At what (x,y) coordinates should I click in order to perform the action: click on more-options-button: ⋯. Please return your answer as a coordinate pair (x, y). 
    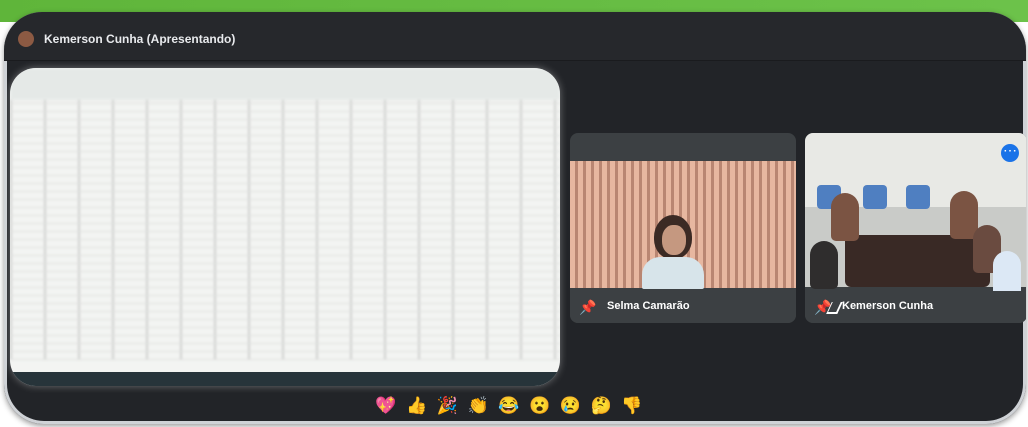
    Looking at the image, I should click on (1010, 152).